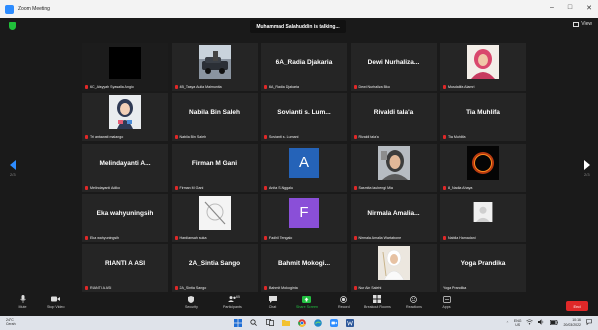 The height and width of the screenshot is (330, 598). I want to click on window-titlebar: Zoom Meeting – □ ✕, so click(299, 9).